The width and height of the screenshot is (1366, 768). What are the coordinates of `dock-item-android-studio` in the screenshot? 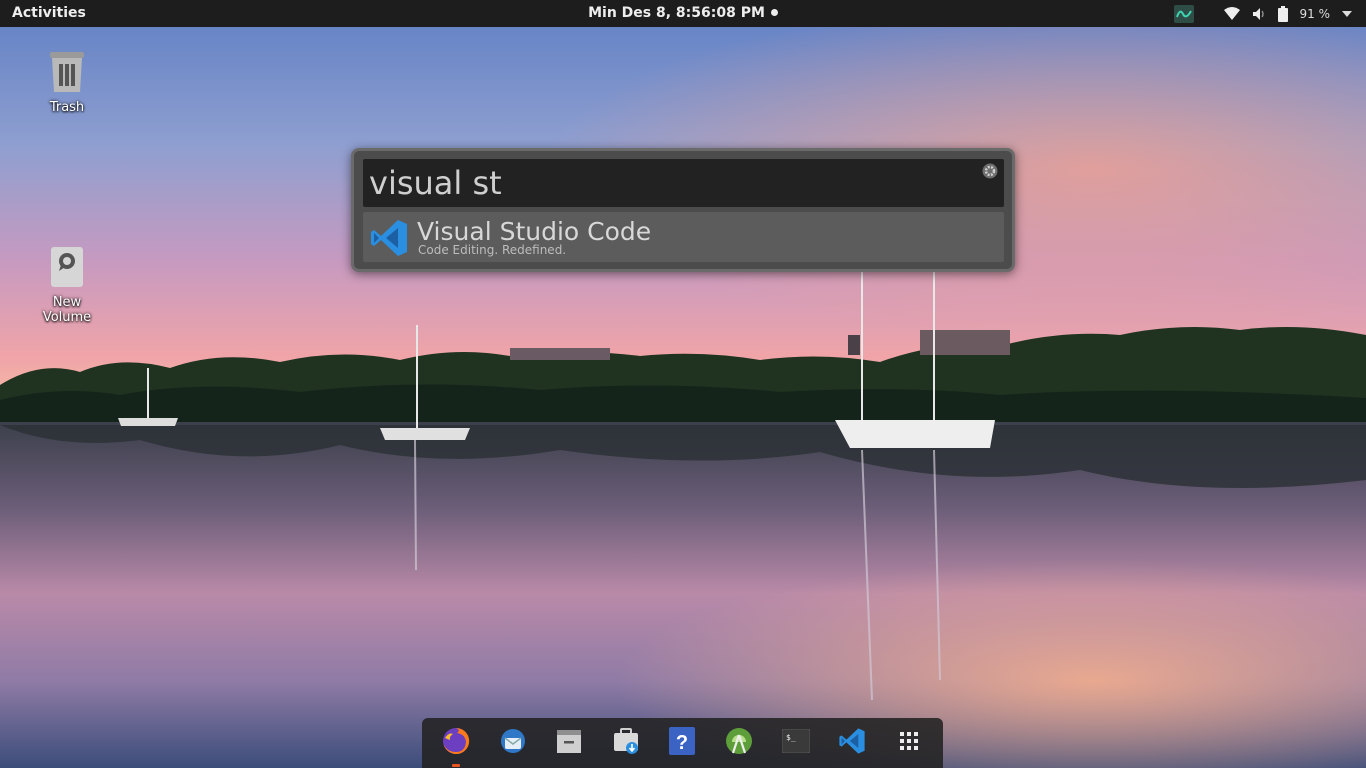 It's located at (739, 743).